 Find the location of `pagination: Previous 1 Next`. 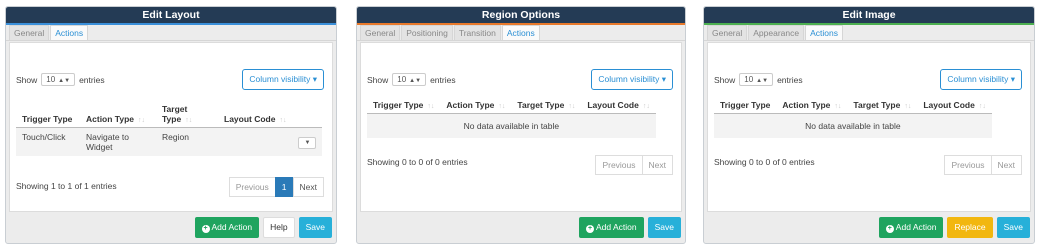

pagination: Previous 1 Next is located at coordinates (276, 187).